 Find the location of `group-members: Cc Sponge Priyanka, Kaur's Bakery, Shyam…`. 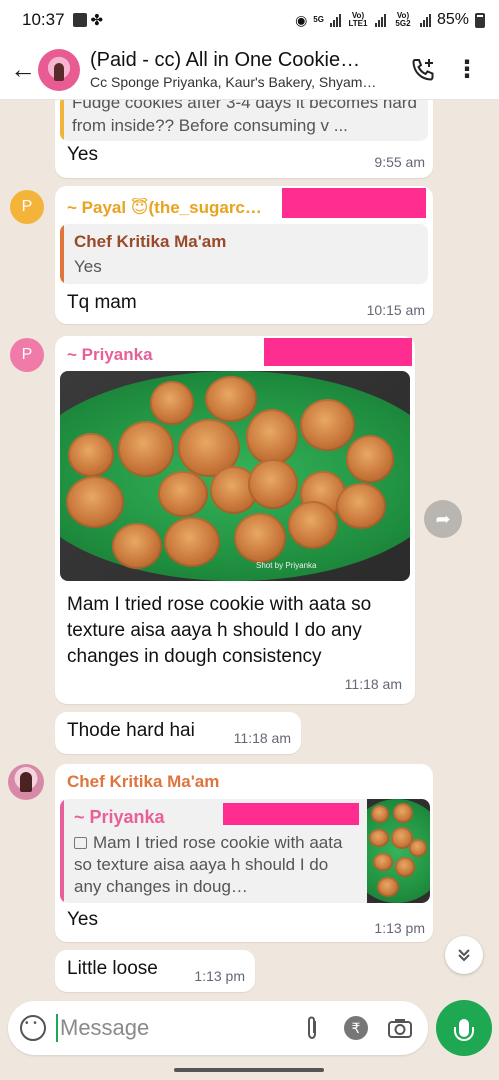

group-members: Cc Sponge Priyanka, Kaur's Bakery, Shyam… is located at coordinates (233, 82).